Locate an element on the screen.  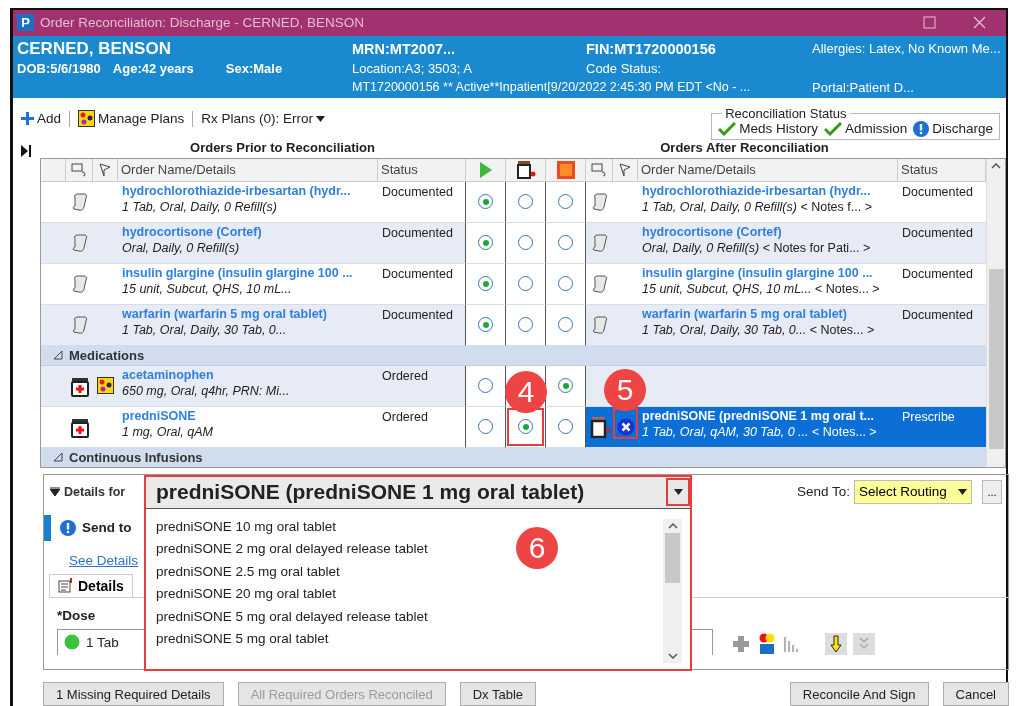
see-details-link: See Details is located at coordinates (104, 560).